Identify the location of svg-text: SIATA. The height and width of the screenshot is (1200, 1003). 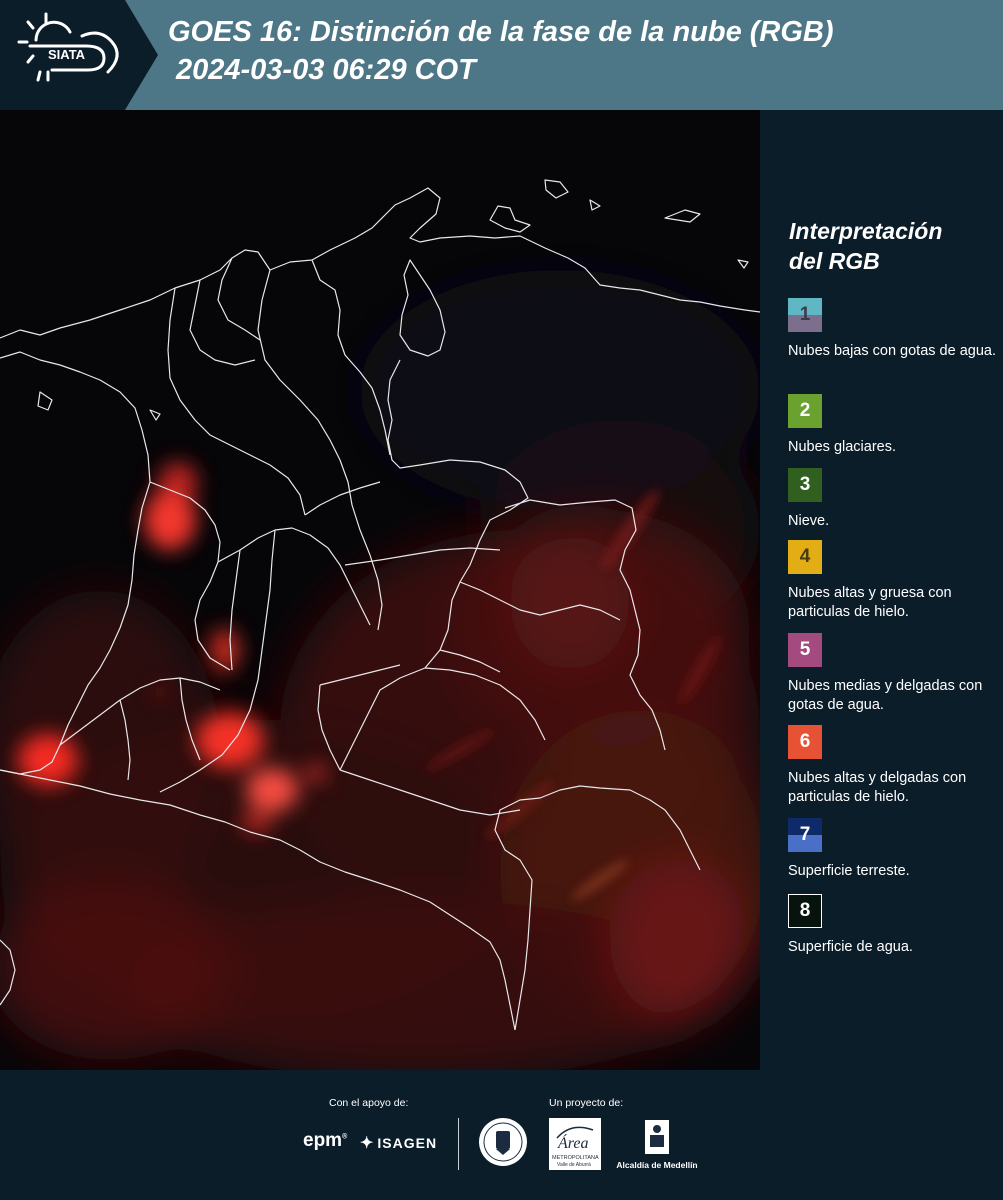
(67, 54).